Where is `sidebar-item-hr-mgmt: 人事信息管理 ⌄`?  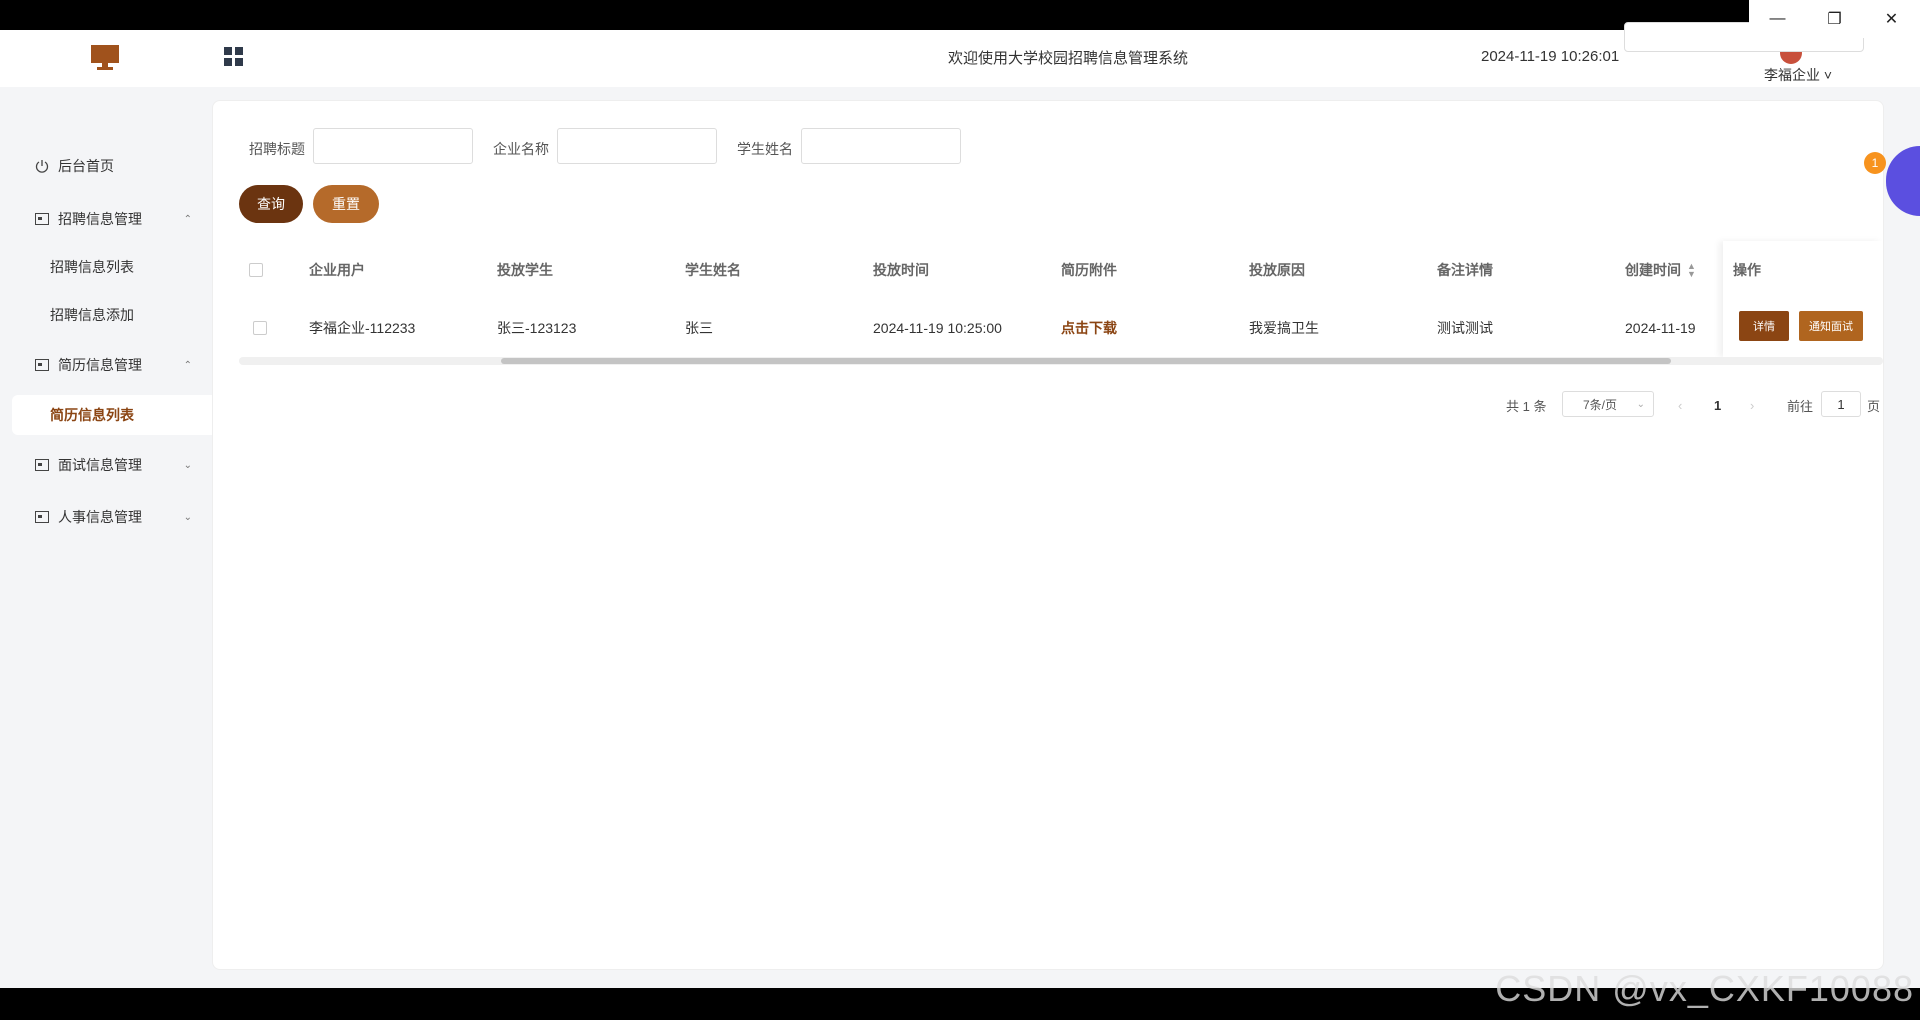 sidebar-item-hr-mgmt: 人事信息管理 ⌄ is located at coordinates (106, 517).